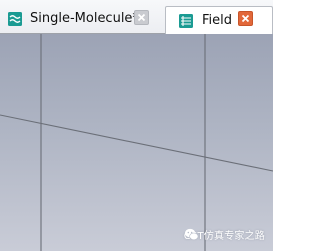 This screenshot has height=251, width=320. I want to click on tab-bar: Single-Molecule* Field, so click(136, 17).